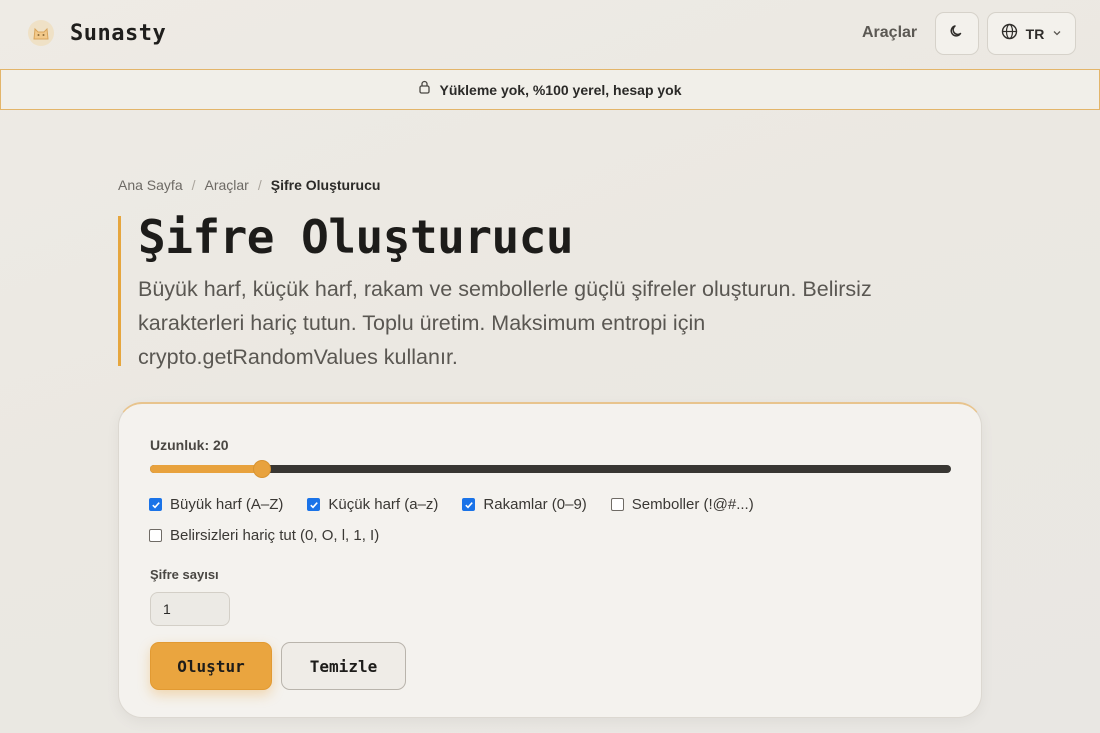  Describe the element at coordinates (356, 237) in the screenshot. I see `page-title: Şifre Oluşturucu` at that location.